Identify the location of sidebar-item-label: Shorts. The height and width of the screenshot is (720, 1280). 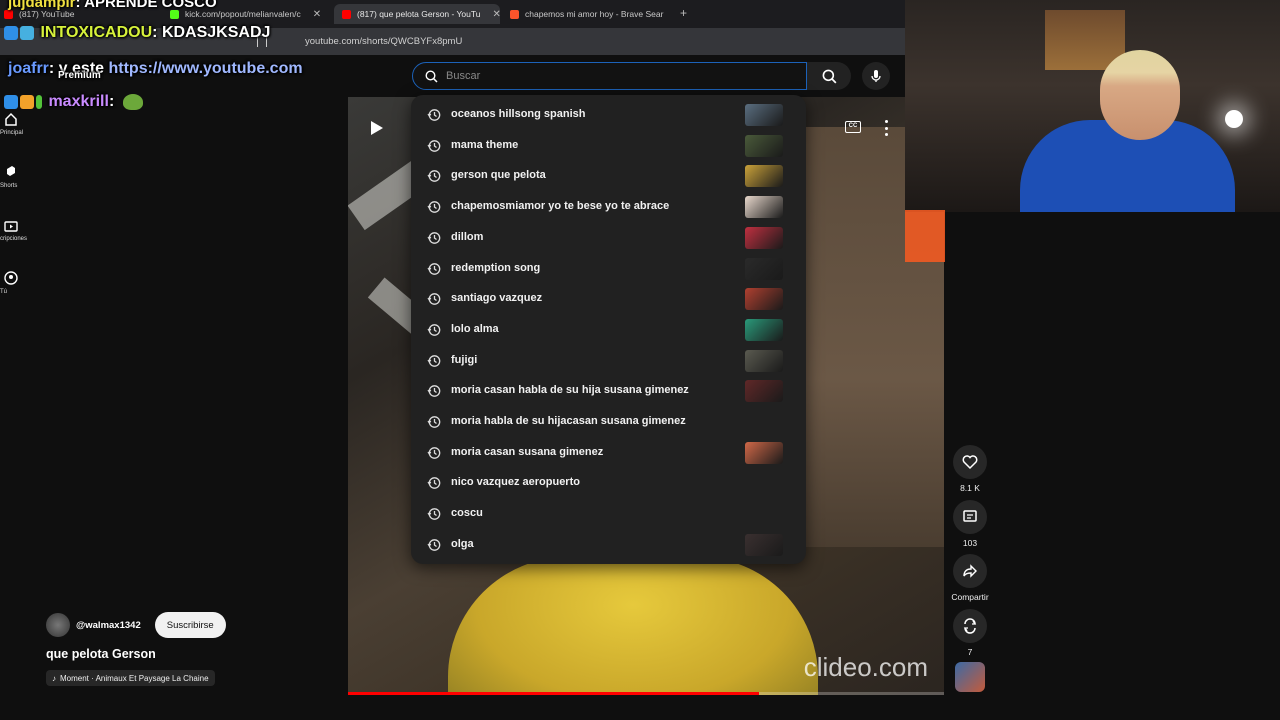
(9, 186).